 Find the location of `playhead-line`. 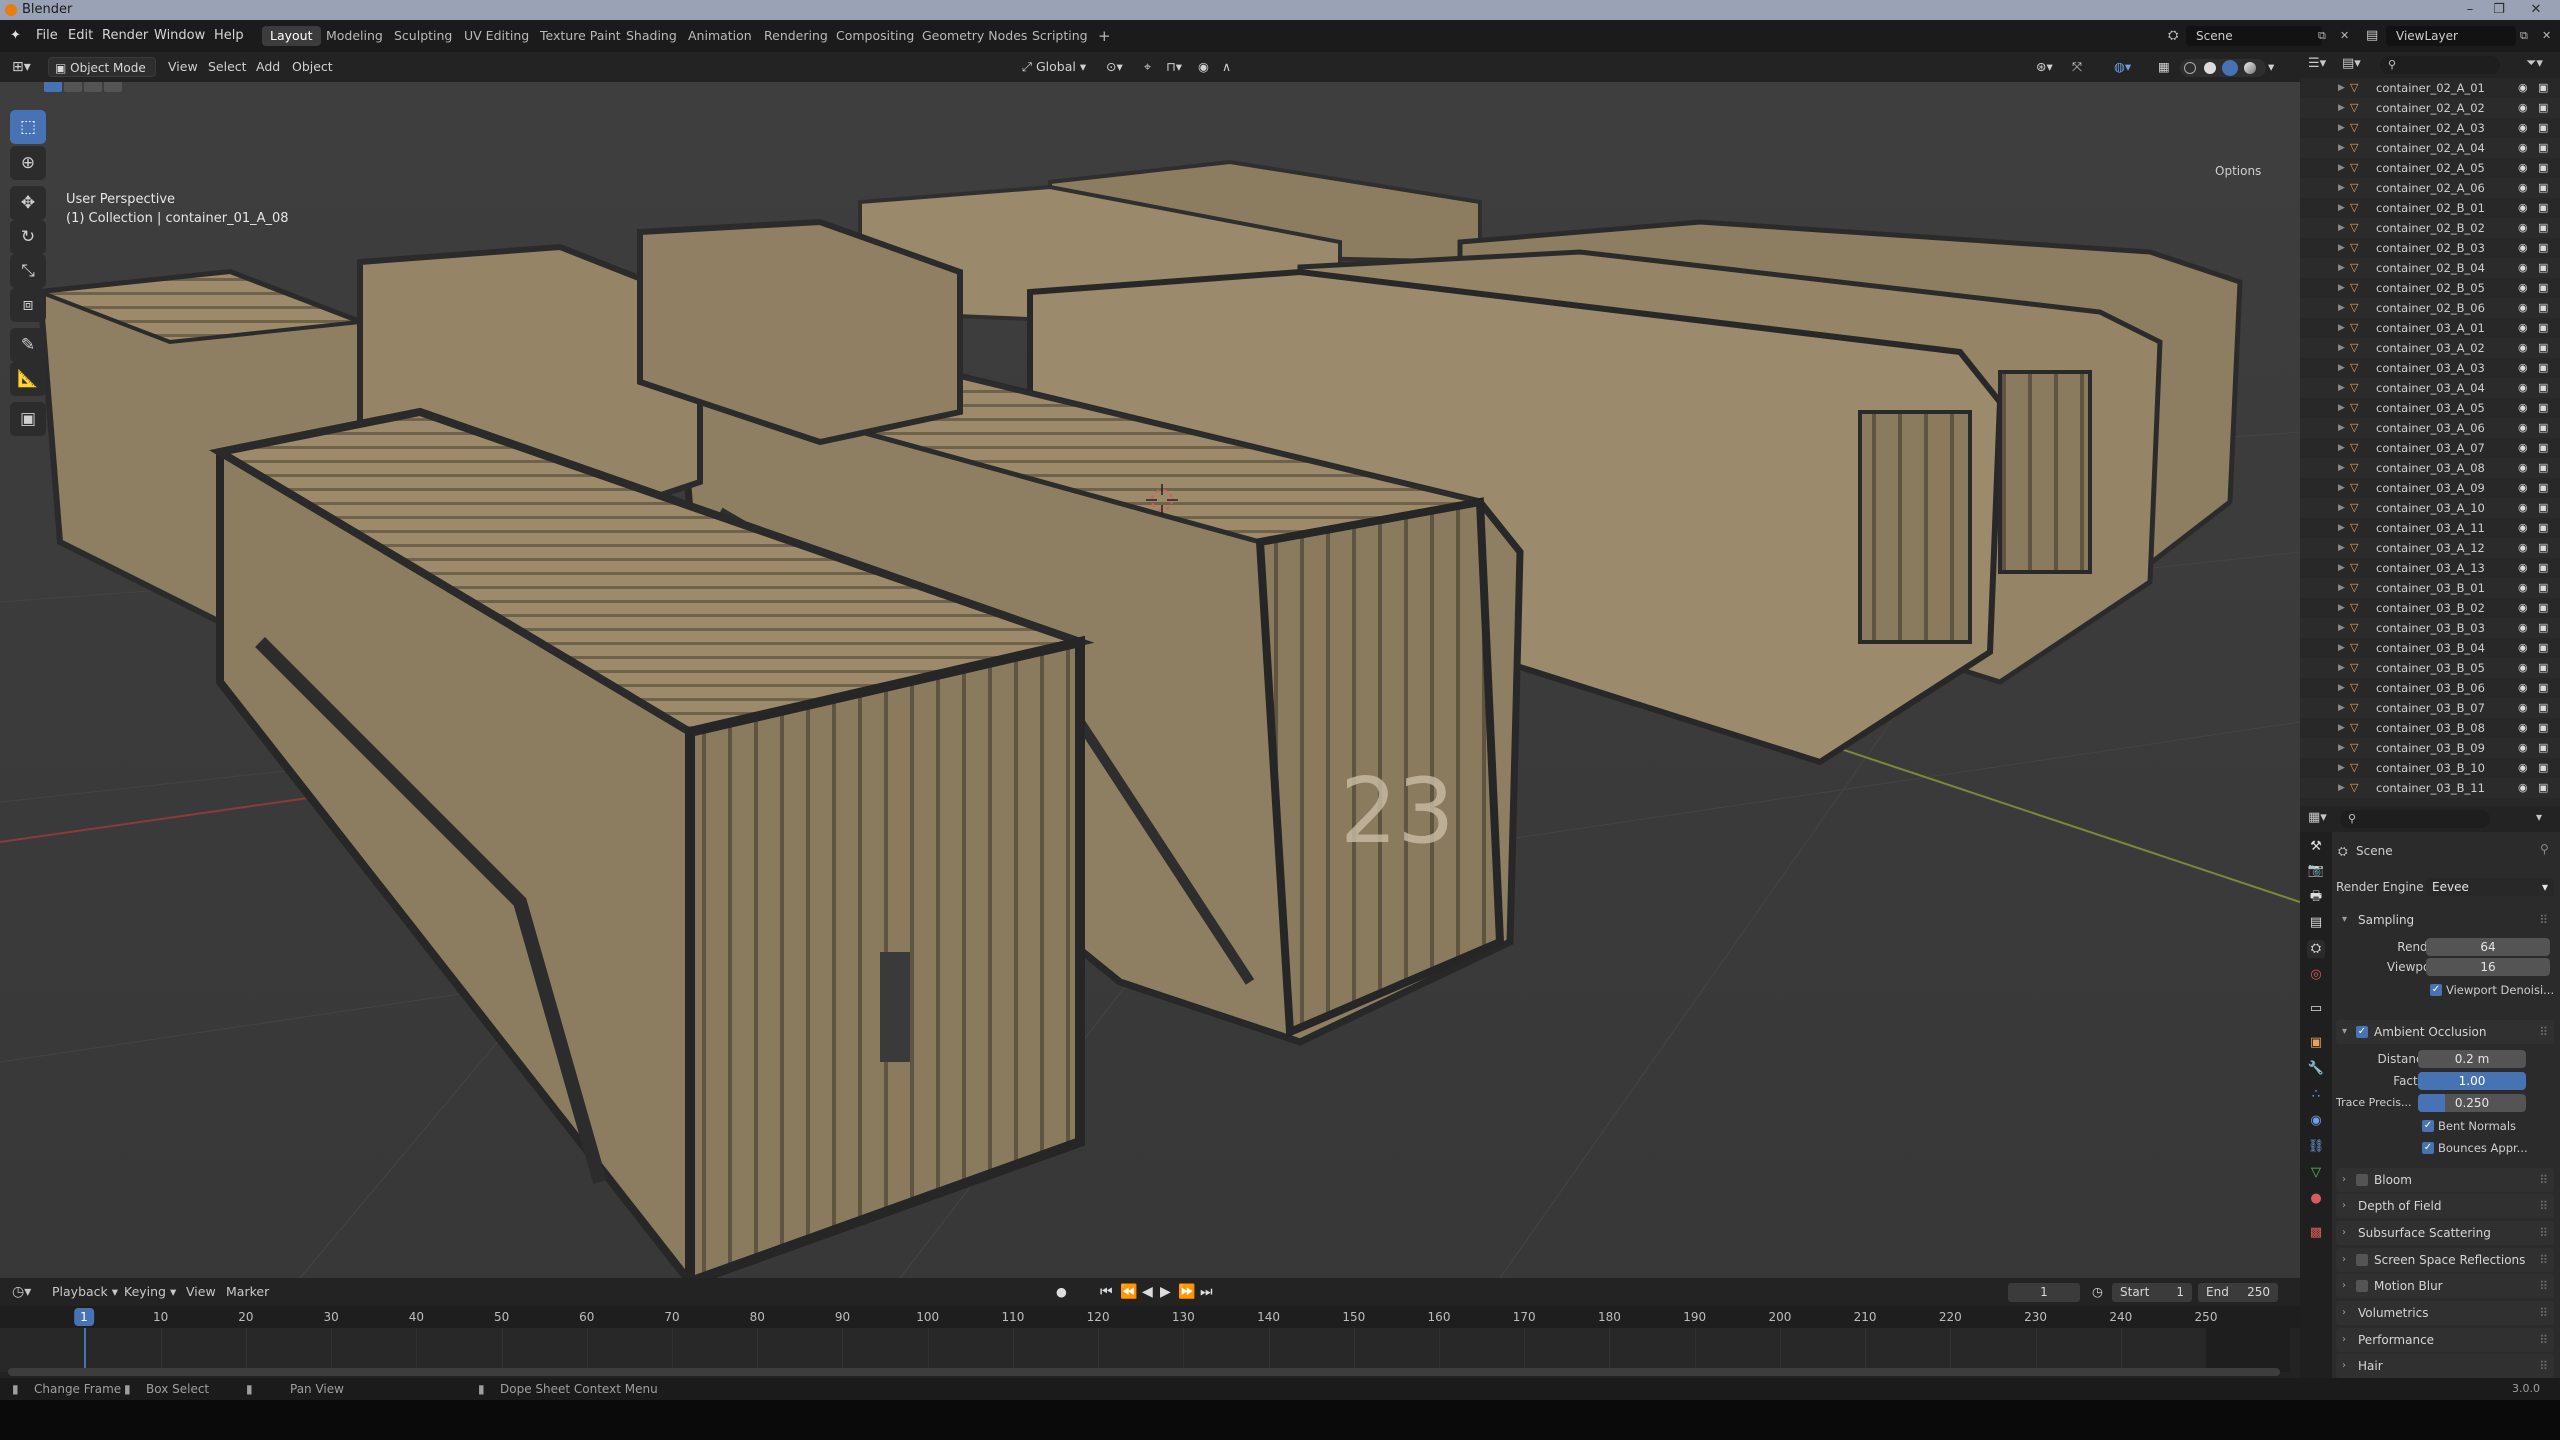

playhead-line is located at coordinates (85, 1350).